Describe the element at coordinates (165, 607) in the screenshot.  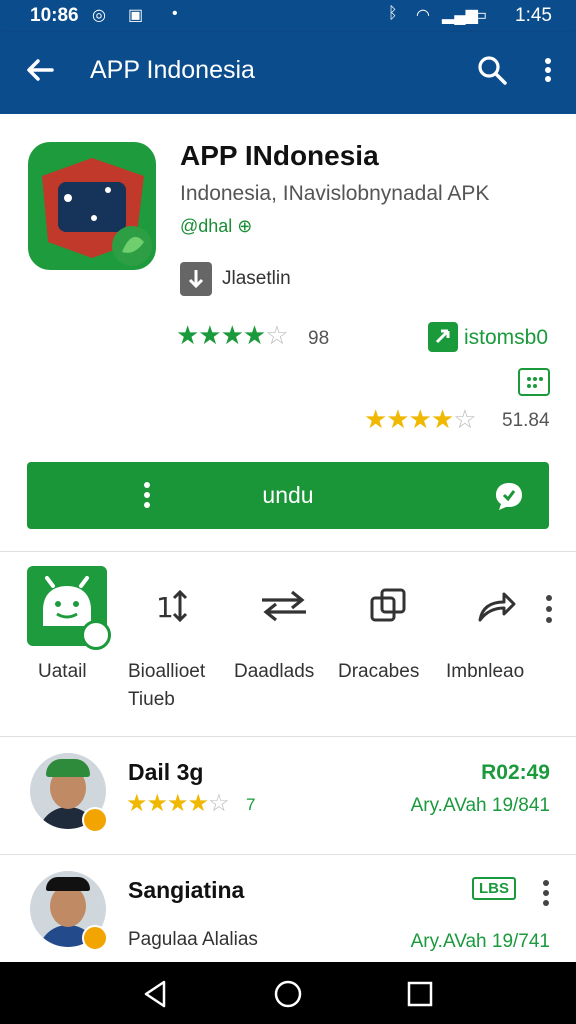
I see `svg-text: 1` at that location.